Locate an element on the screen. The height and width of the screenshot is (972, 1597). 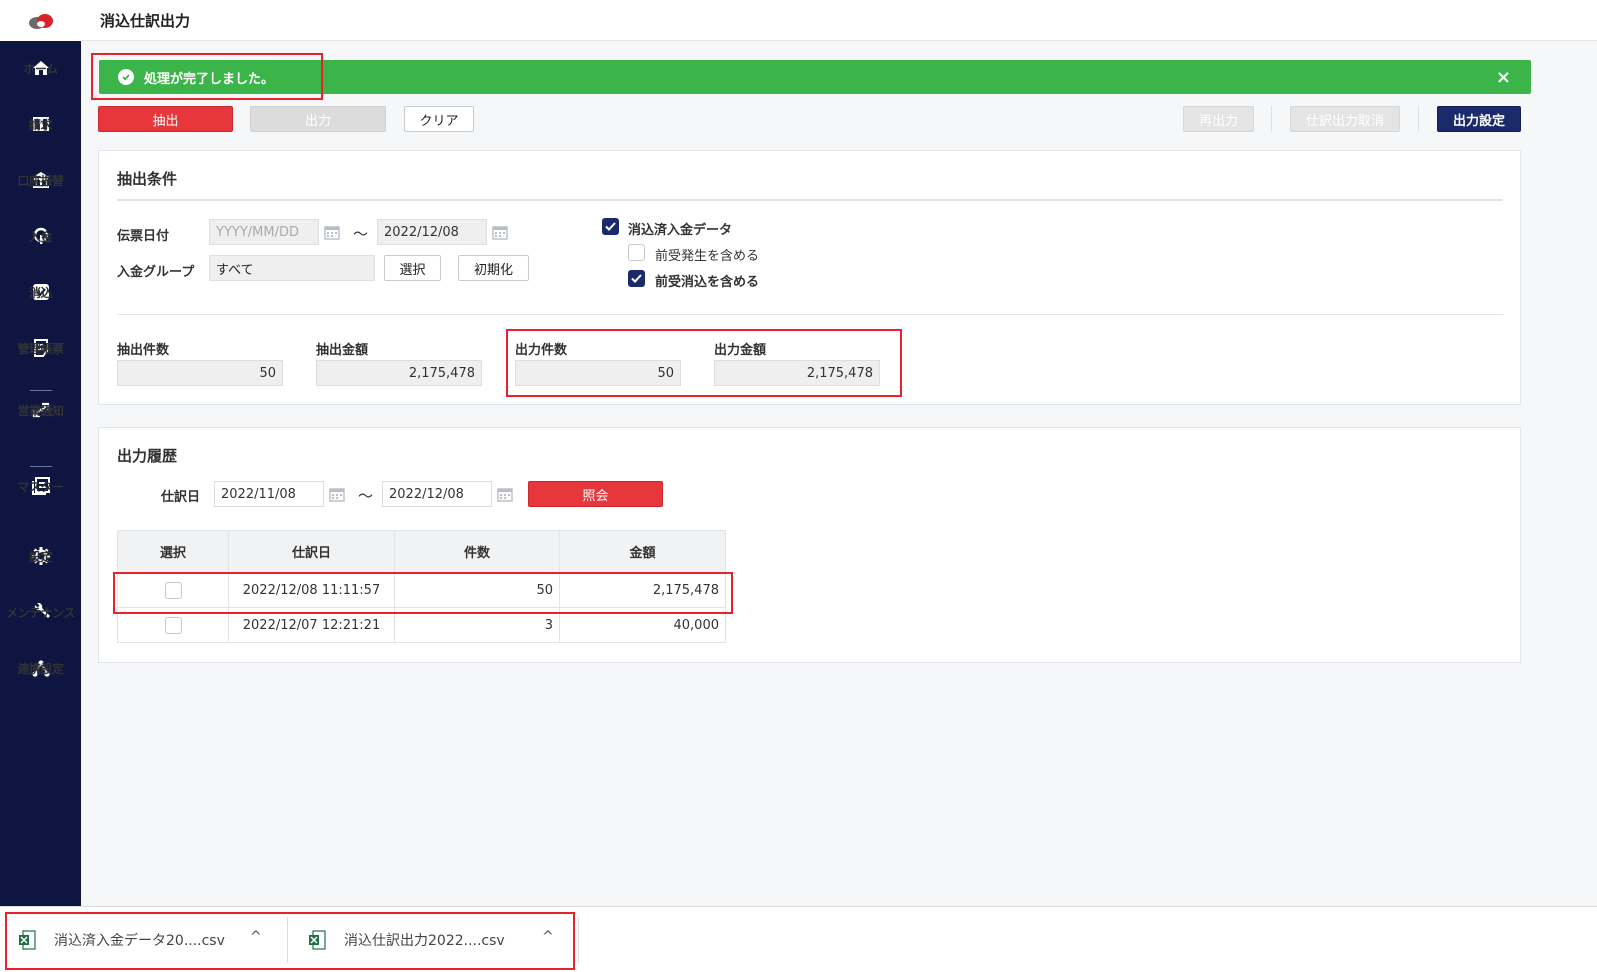
download-item: 消込済入金データ20....csv ^ is located at coordinates (153, 939).